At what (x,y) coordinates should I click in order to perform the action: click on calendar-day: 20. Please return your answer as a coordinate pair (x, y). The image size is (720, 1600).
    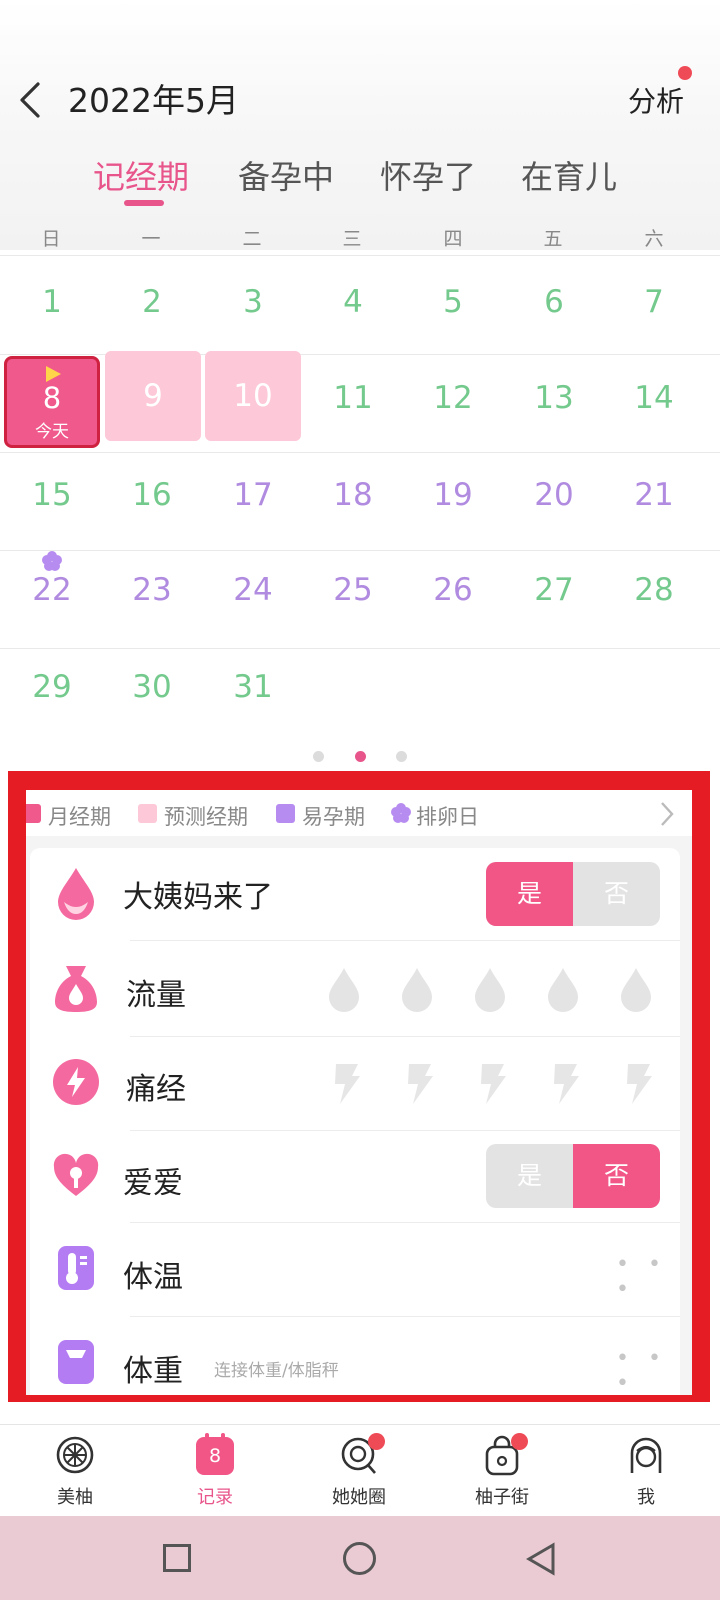
    Looking at the image, I should click on (554, 495).